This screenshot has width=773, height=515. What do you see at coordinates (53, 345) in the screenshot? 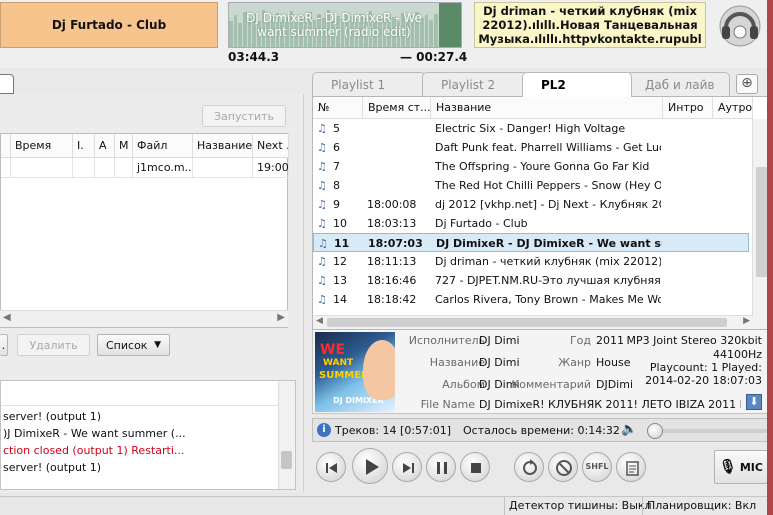
I see `delete-button: Удалить` at bounding box center [53, 345].